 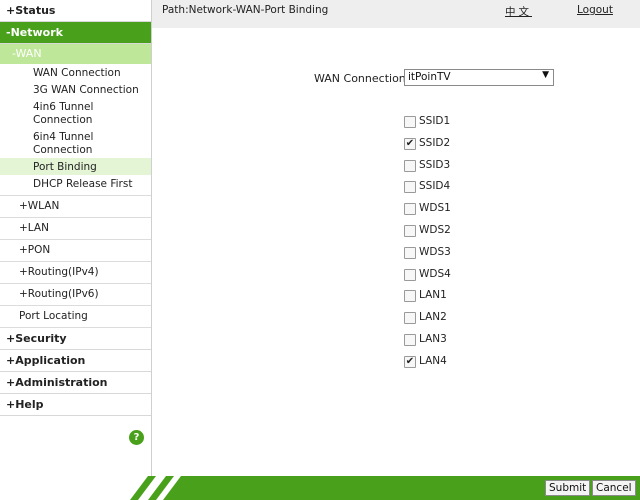 What do you see at coordinates (75, 361) in the screenshot?
I see `nav-application: +Application` at bounding box center [75, 361].